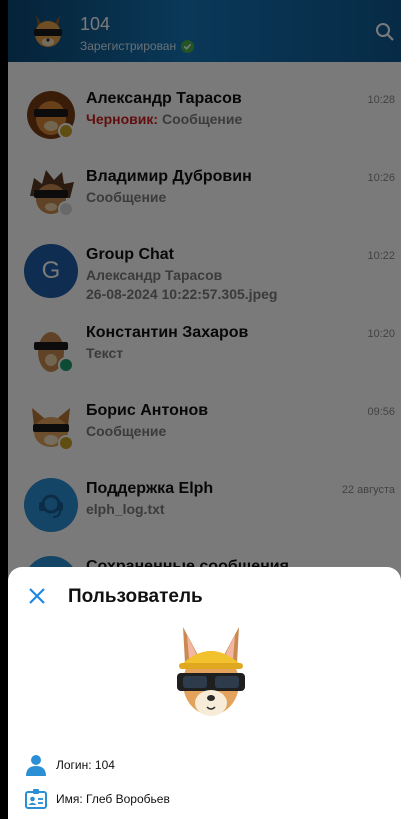 This screenshot has width=401, height=819. What do you see at coordinates (169, 176) in the screenshot?
I see `chat-name: Владимир Дубровин` at bounding box center [169, 176].